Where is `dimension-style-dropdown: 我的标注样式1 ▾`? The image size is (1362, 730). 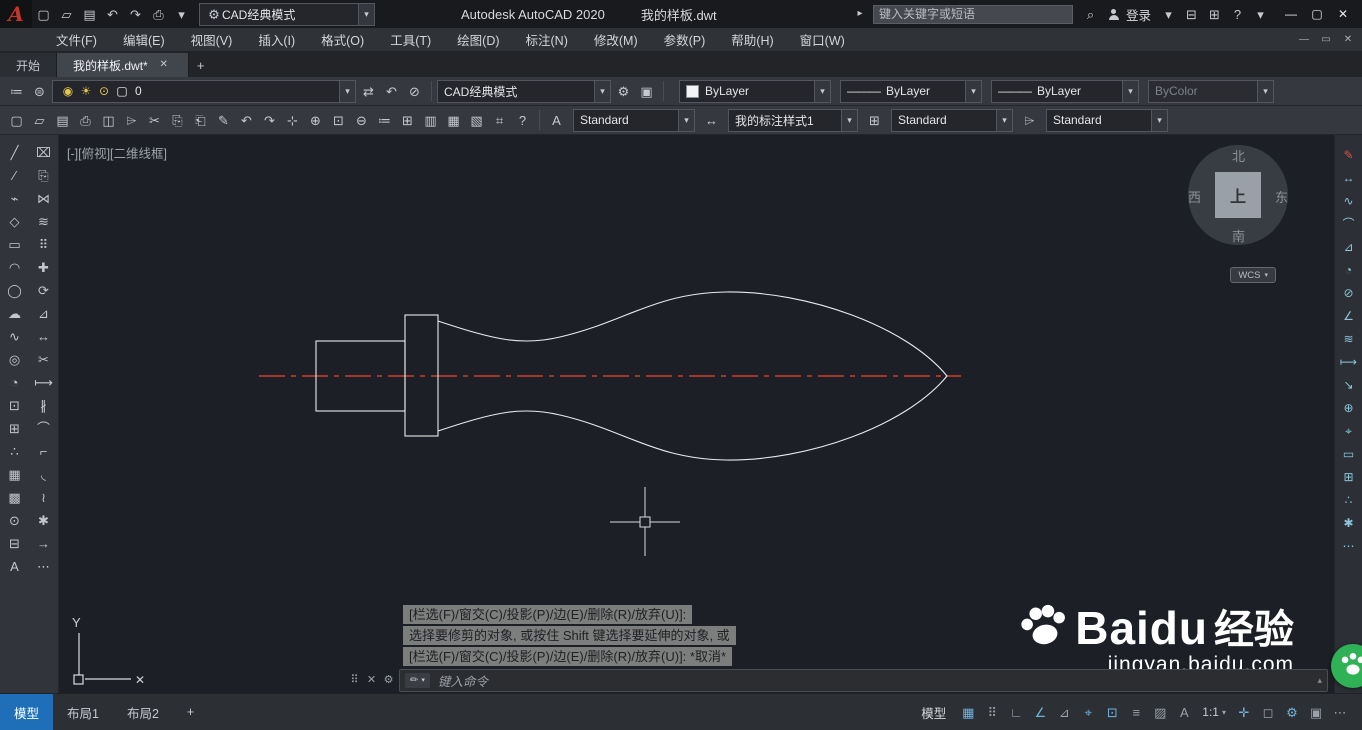 dimension-style-dropdown: 我的标注样式1 ▾ is located at coordinates (793, 120).